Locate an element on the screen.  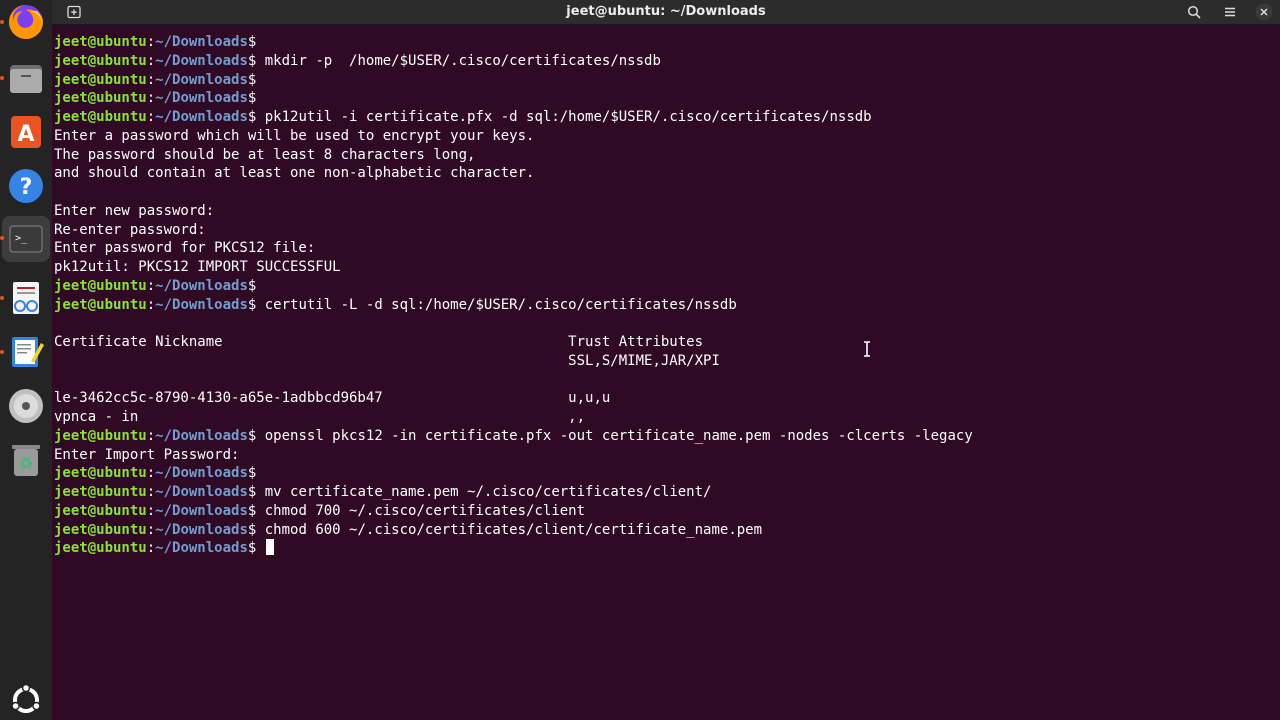
help-icon: ? is located at coordinates (26, 186).